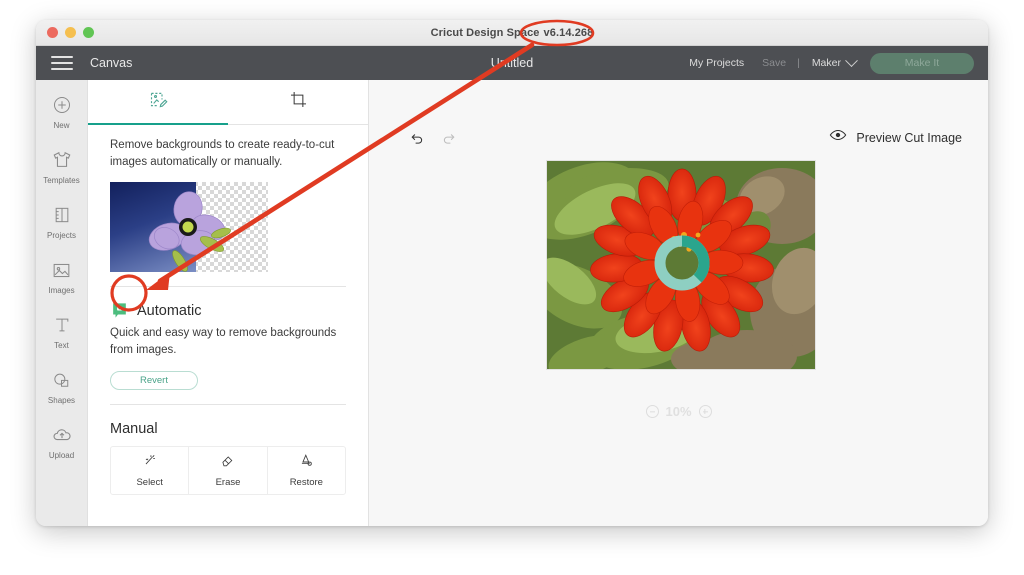  What do you see at coordinates (189, 227) in the screenshot?
I see `sample-preview-image` at bounding box center [189, 227].